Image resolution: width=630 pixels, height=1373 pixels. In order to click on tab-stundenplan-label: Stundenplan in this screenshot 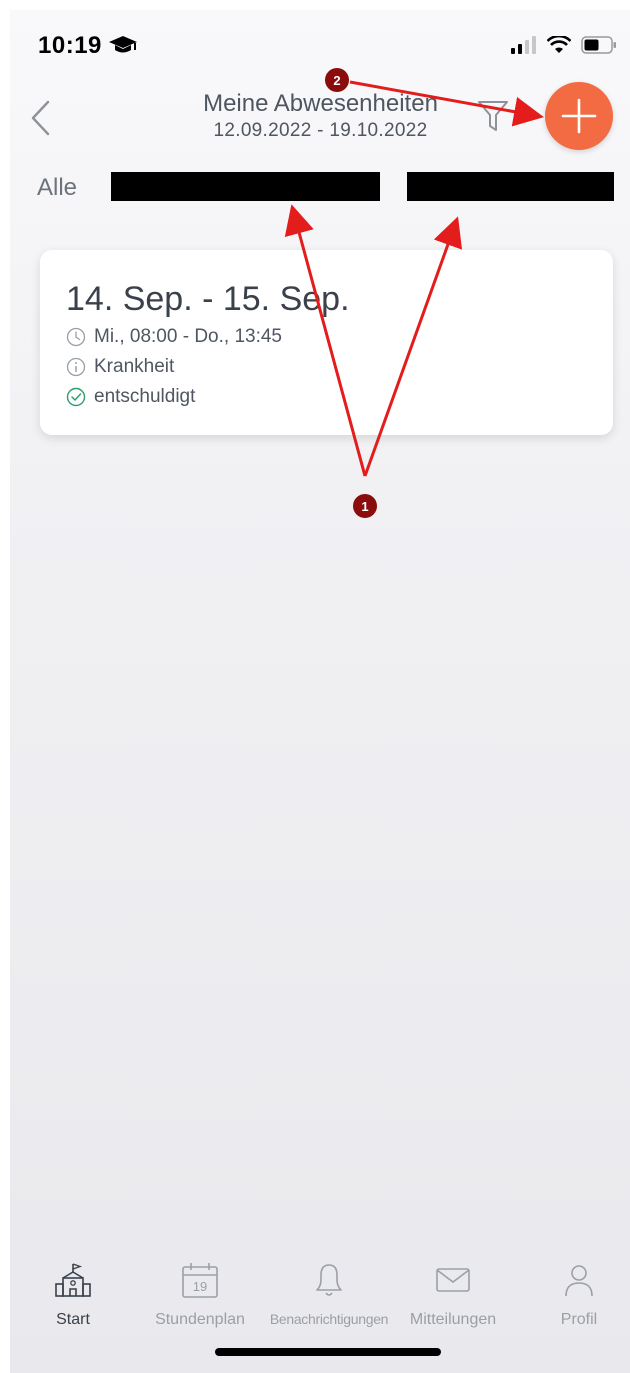, I will do `click(200, 1319)`.